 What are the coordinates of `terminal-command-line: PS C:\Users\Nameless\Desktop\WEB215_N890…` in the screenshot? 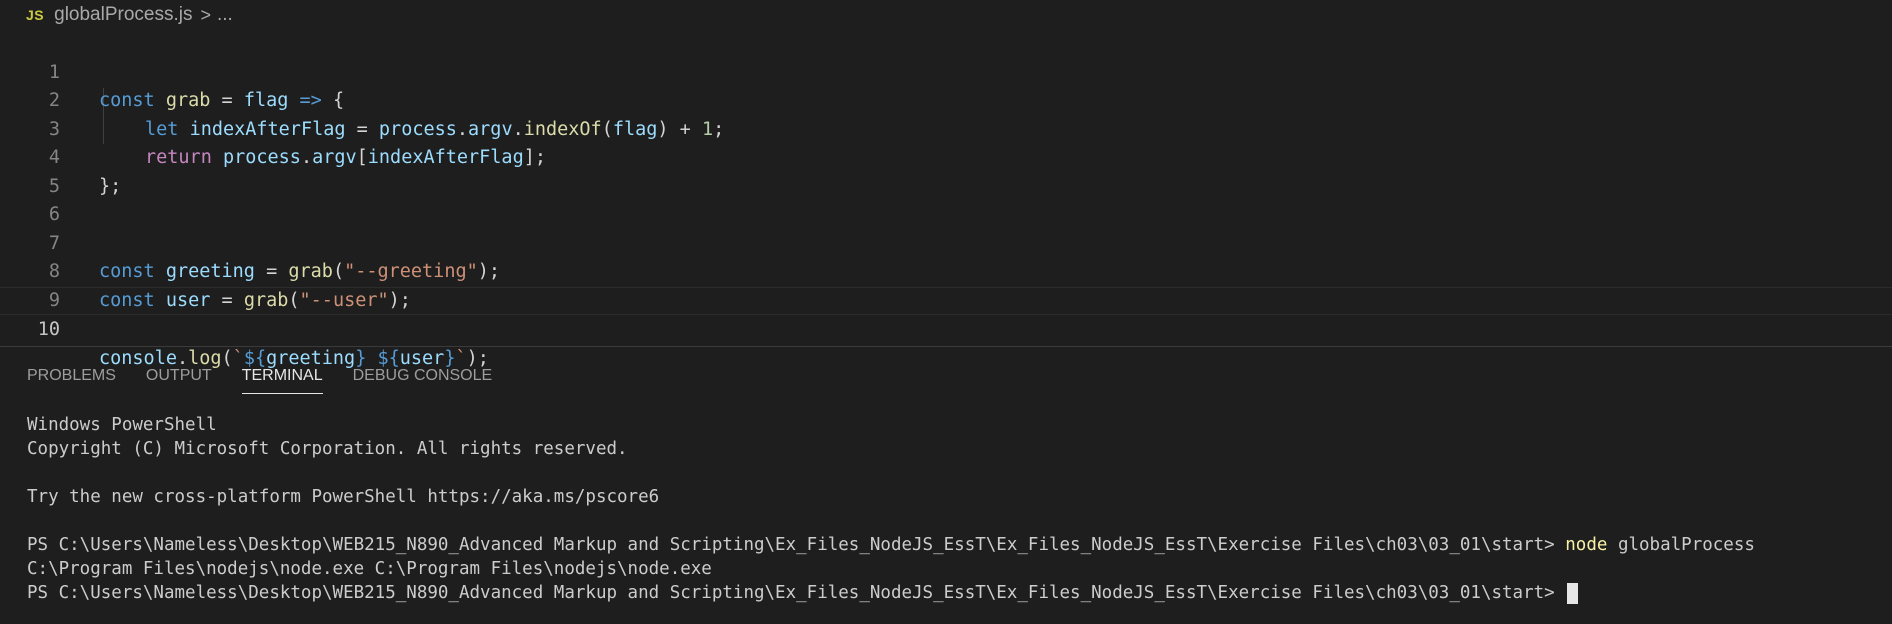 It's located at (952, 545).